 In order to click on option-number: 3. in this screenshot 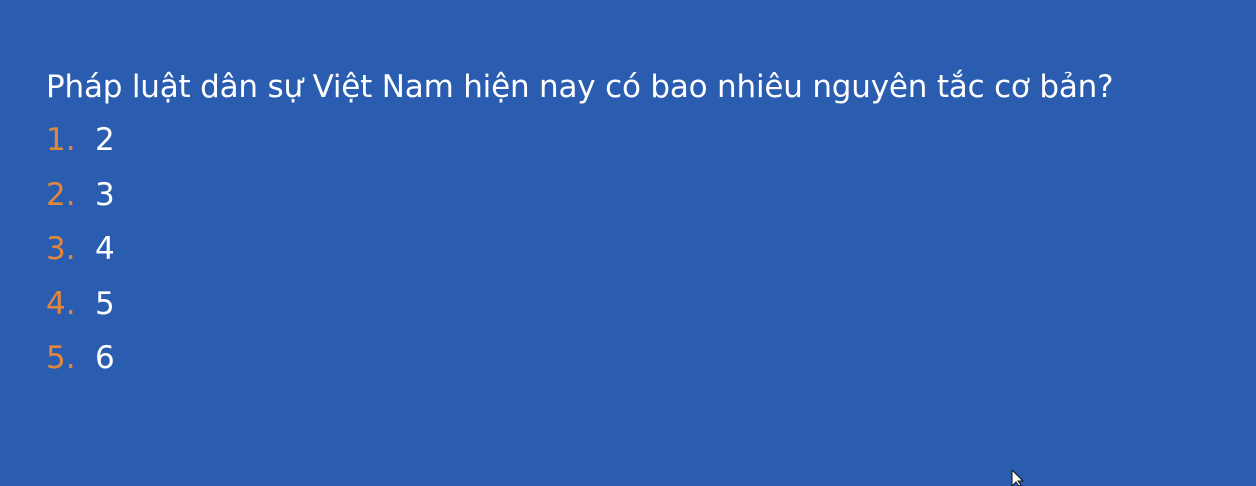, I will do `click(61, 249)`.